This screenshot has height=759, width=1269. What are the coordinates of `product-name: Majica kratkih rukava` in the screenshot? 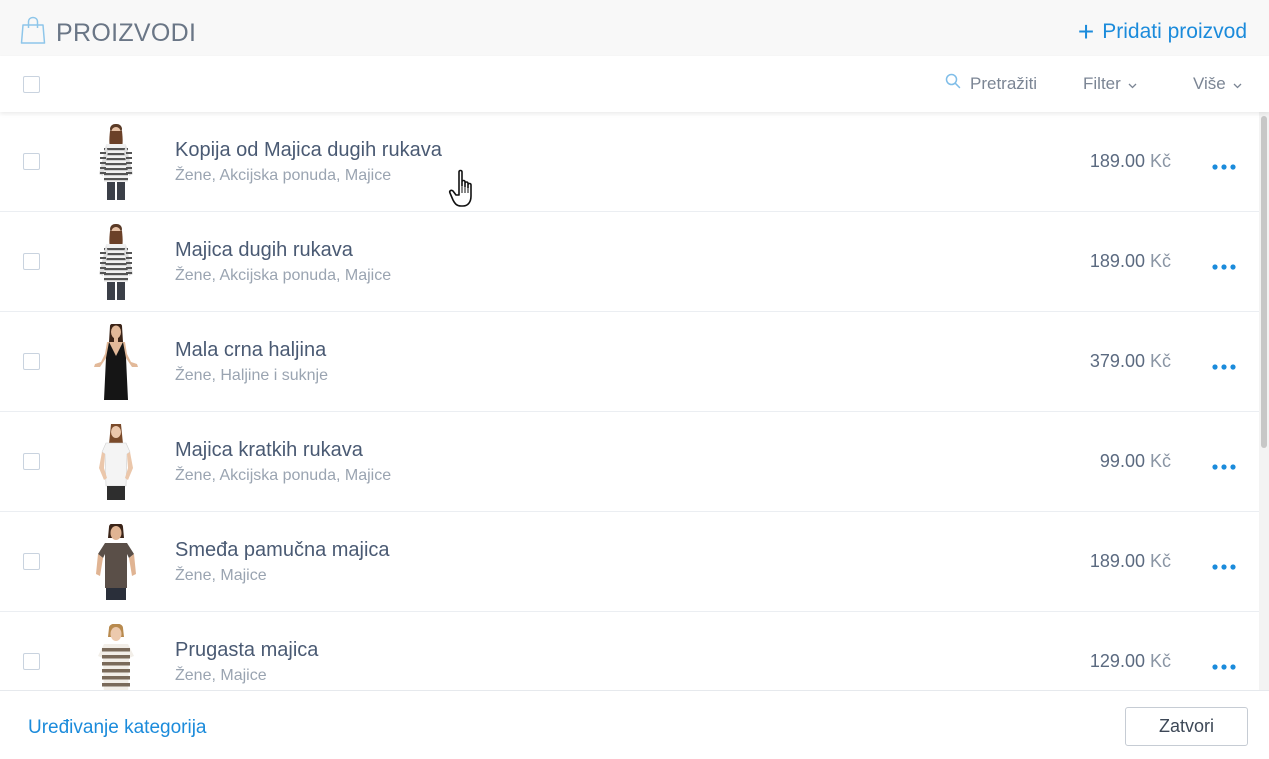 It's located at (269, 450).